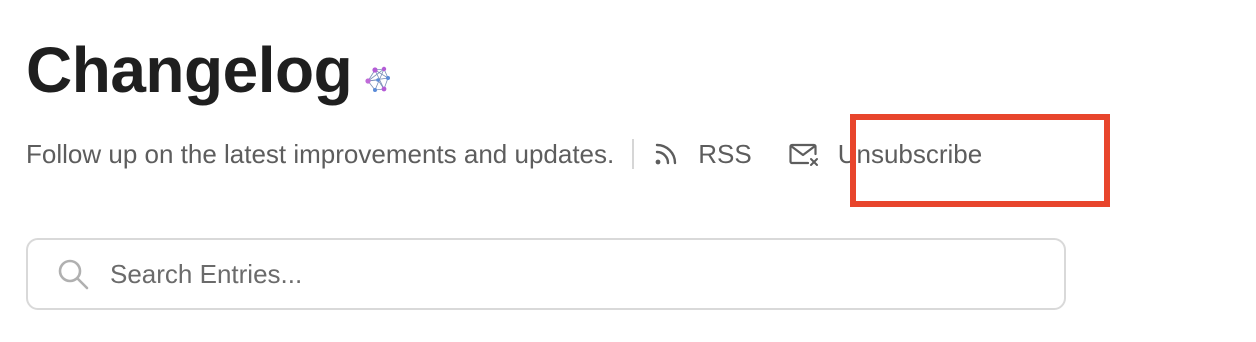 The height and width of the screenshot is (342, 1256). What do you see at coordinates (910, 153) in the screenshot?
I see `unsubscribe-label: Unsubscribe` at bounding box center [910, 153].